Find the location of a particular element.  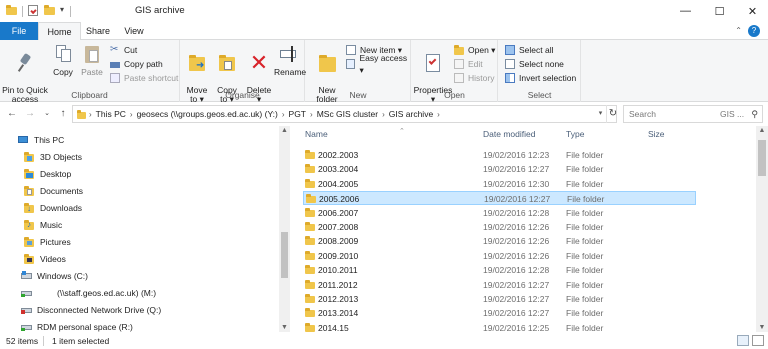

nav-item-windows-c: Windows (C:) is located at coordinates (54, 276).